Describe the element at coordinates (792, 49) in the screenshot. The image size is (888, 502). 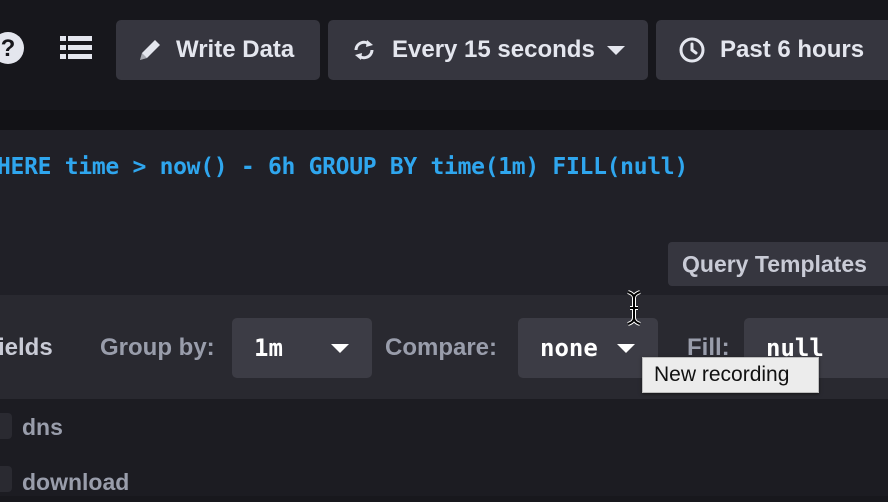
I see `time-range-label: Past 6 hours` at that location.